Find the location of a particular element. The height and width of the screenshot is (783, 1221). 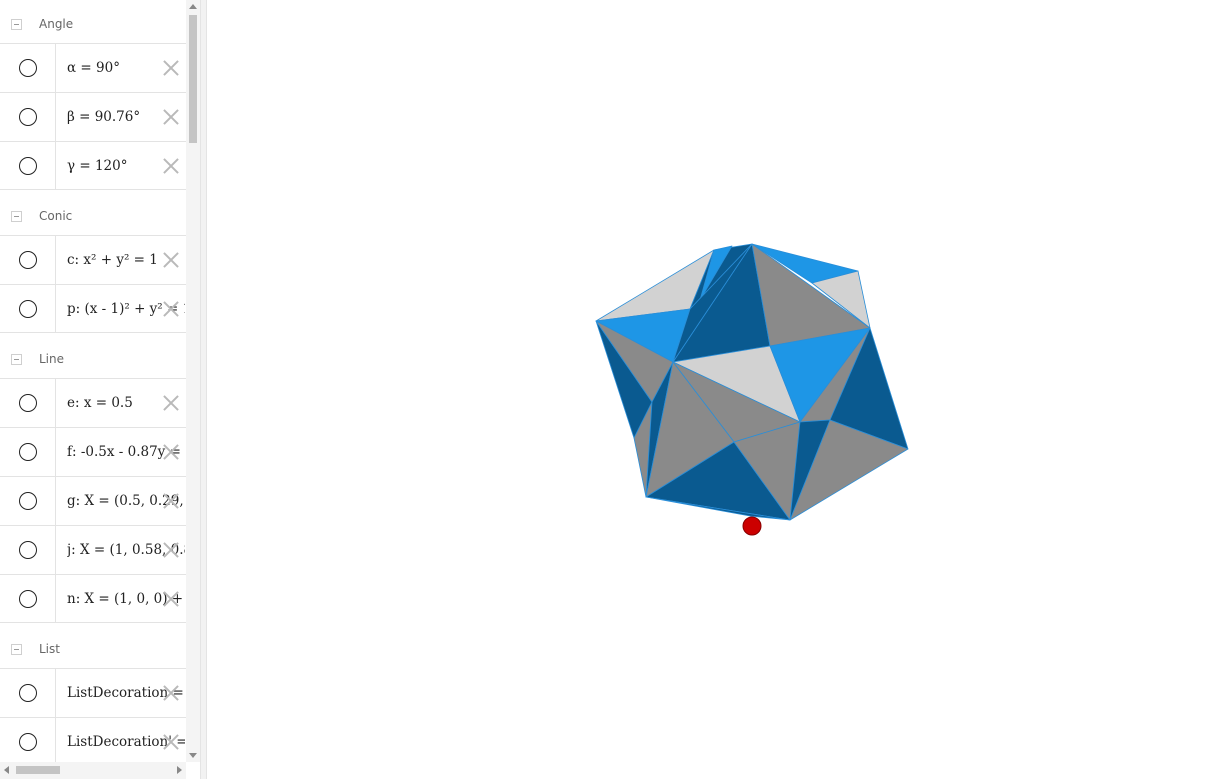

horizontal-scroll-thumb is located at coordinates (38, 770).